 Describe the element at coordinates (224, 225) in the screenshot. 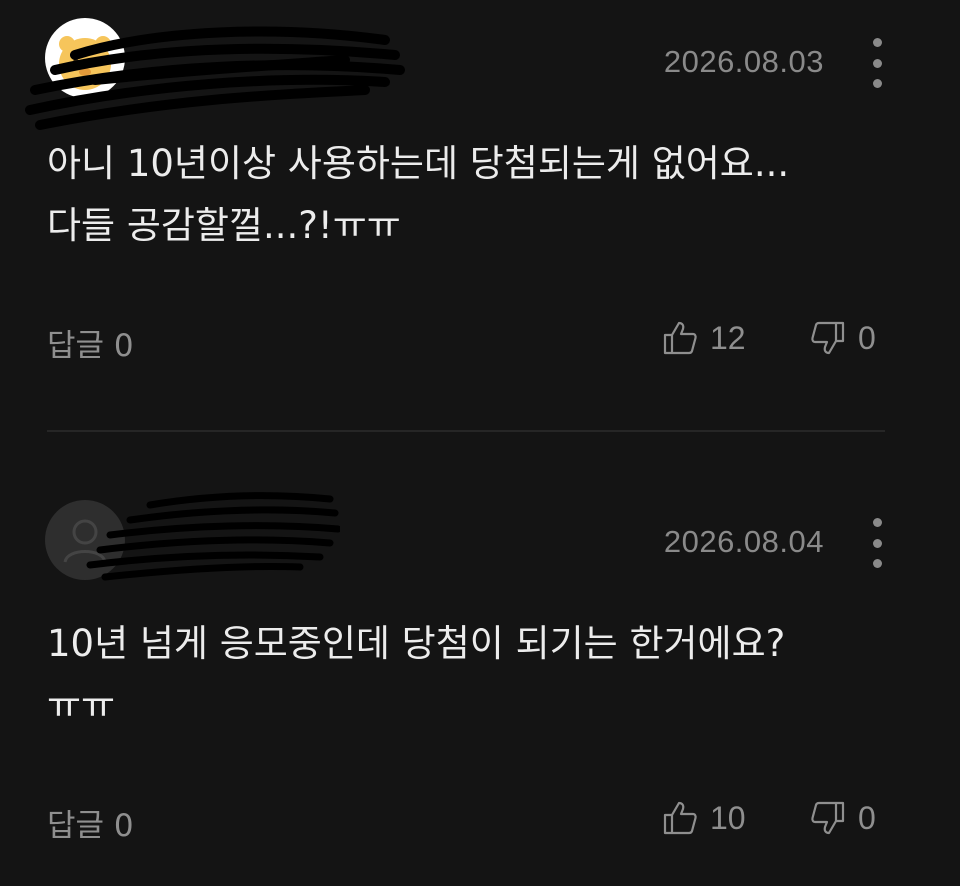

I see `comment-text-line: 다들 공감할껄...?!ㅠㅠ` at that location.